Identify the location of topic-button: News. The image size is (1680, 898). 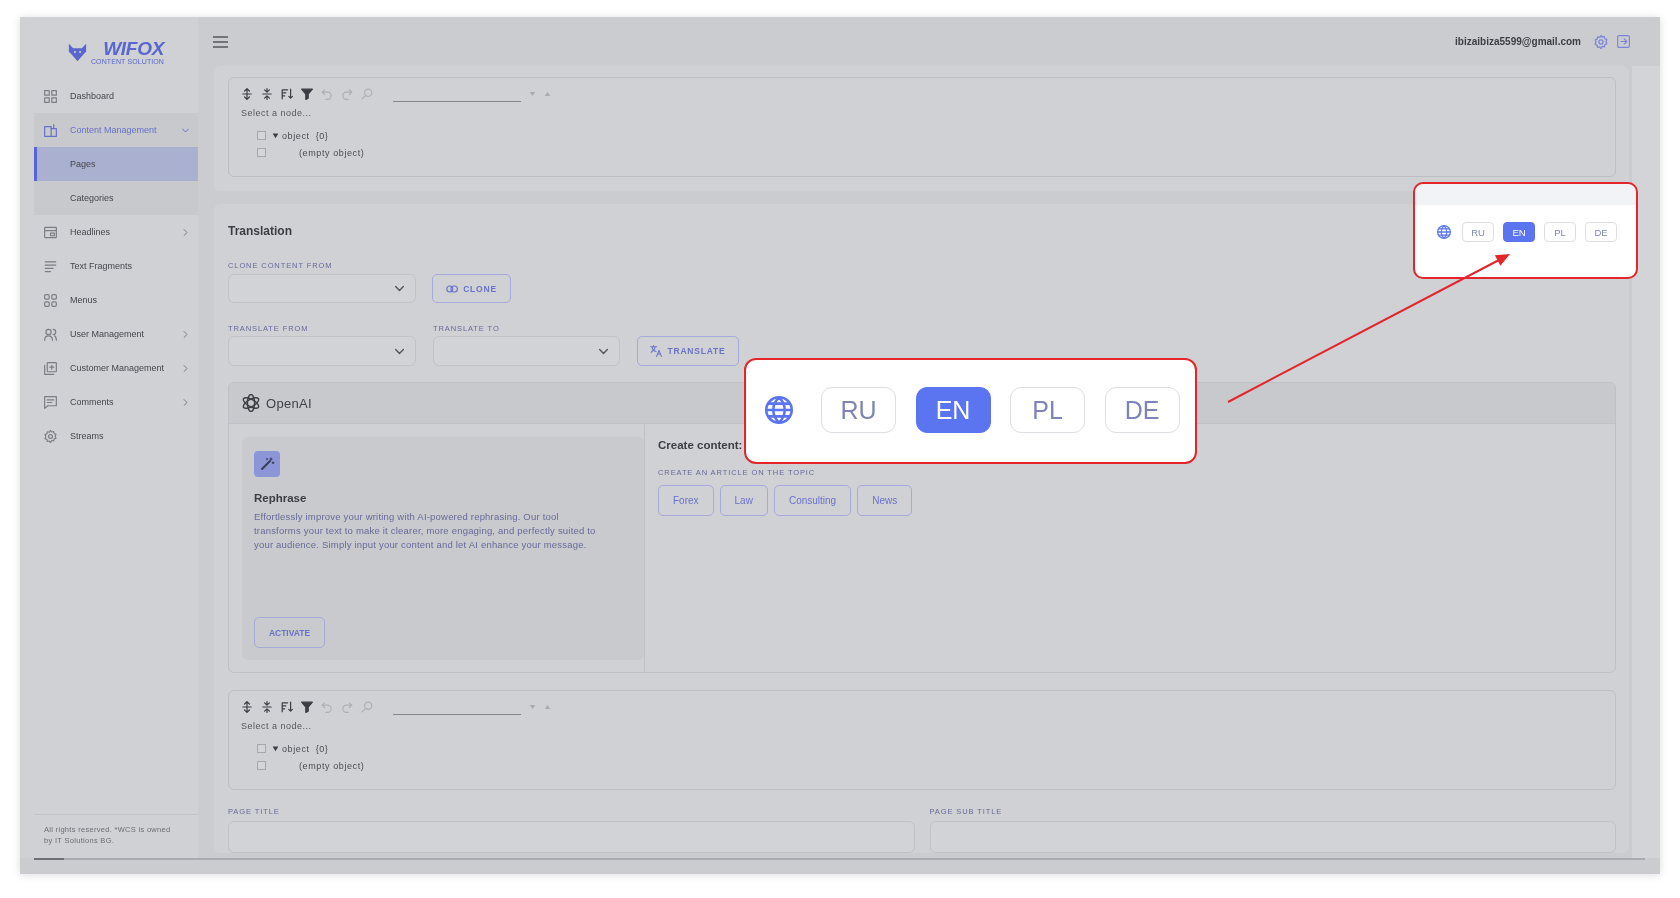
(885, 500).